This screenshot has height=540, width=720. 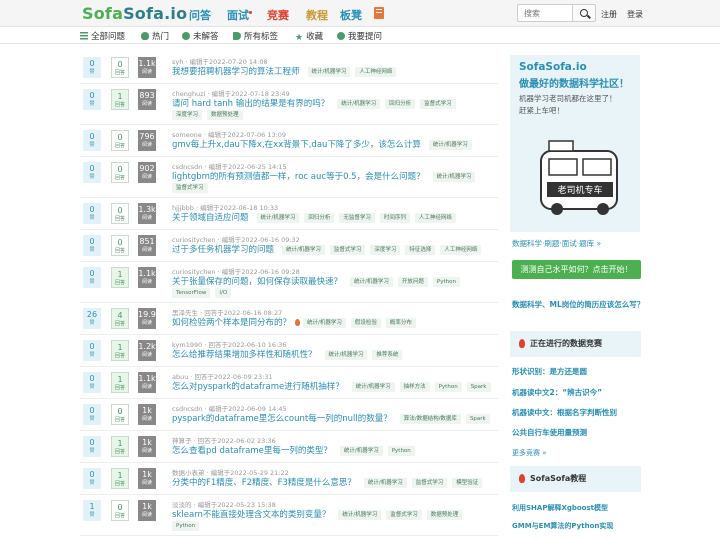 I want to click on question-title-line: 请问 hard tanh 输出的结果是有界的吗？ 统计/机器学习 回归分析 监督式学习, so click(x=316, y=103).